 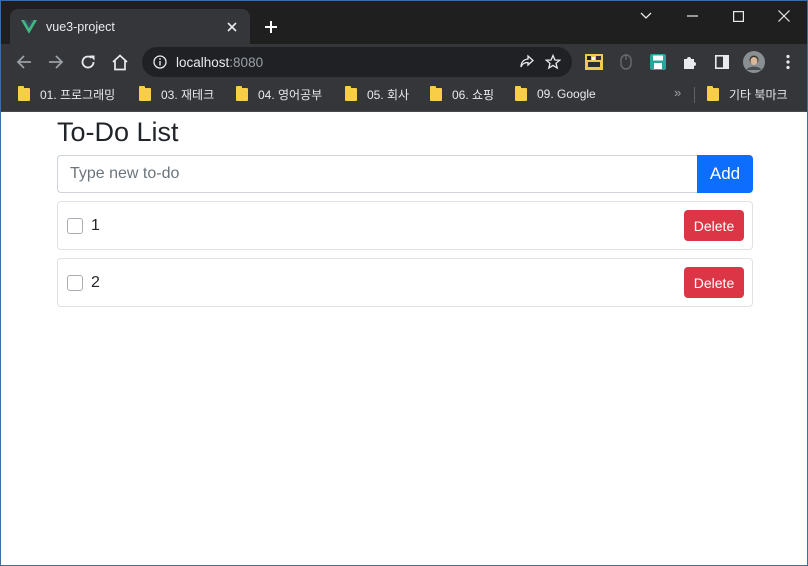 I want to click on close-tab-icon, so click(x=232, y=27).